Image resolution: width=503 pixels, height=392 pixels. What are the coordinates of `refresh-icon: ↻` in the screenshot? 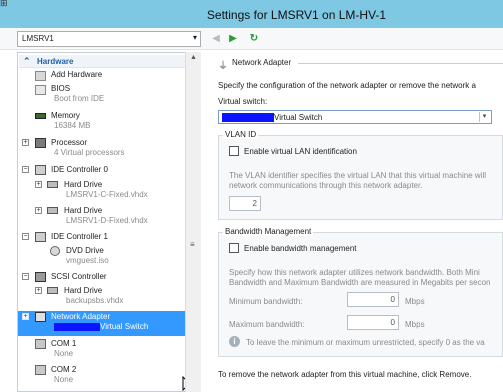 It's located at (254, 39).